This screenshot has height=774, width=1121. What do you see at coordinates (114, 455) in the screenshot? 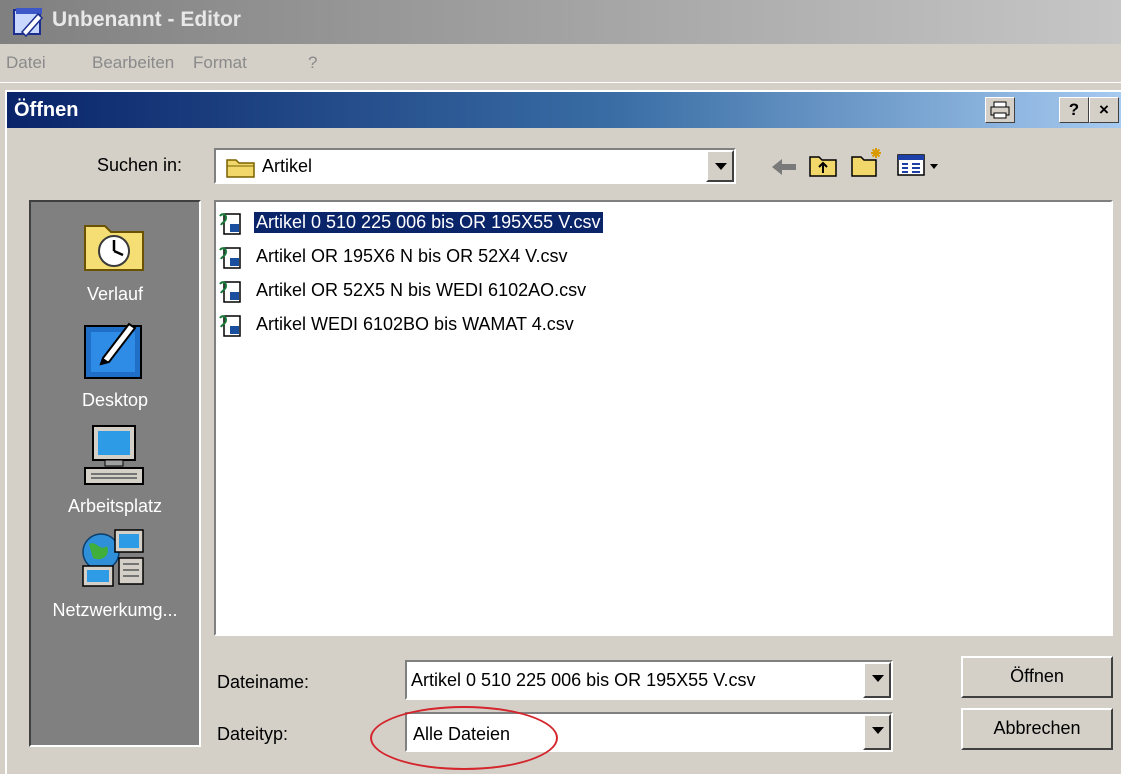
I see `my-computer-icon` at bounding box center [114, 455].